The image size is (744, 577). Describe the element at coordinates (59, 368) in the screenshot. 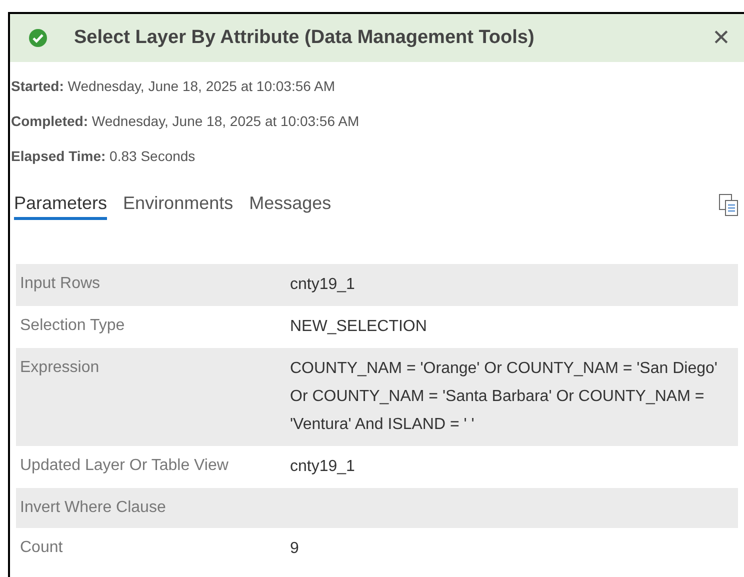

I see `parameter-name: Expression` at that location.